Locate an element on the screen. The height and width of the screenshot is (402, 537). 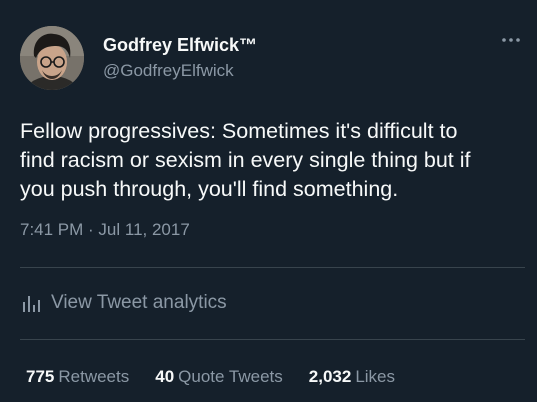
tweet-text-line: you push through, you'll find something. is located at coordinates (209, 189).